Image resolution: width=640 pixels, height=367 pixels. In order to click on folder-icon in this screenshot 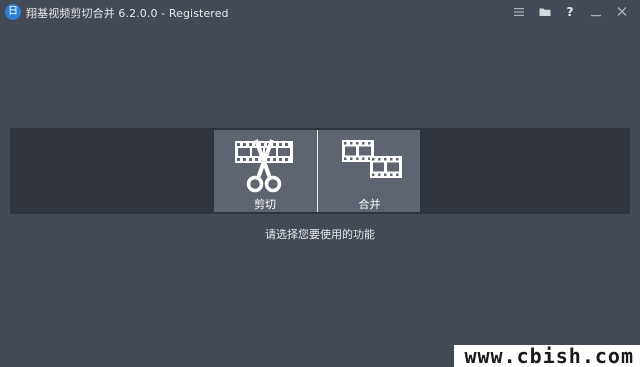, I will do `click(545, 12)`.